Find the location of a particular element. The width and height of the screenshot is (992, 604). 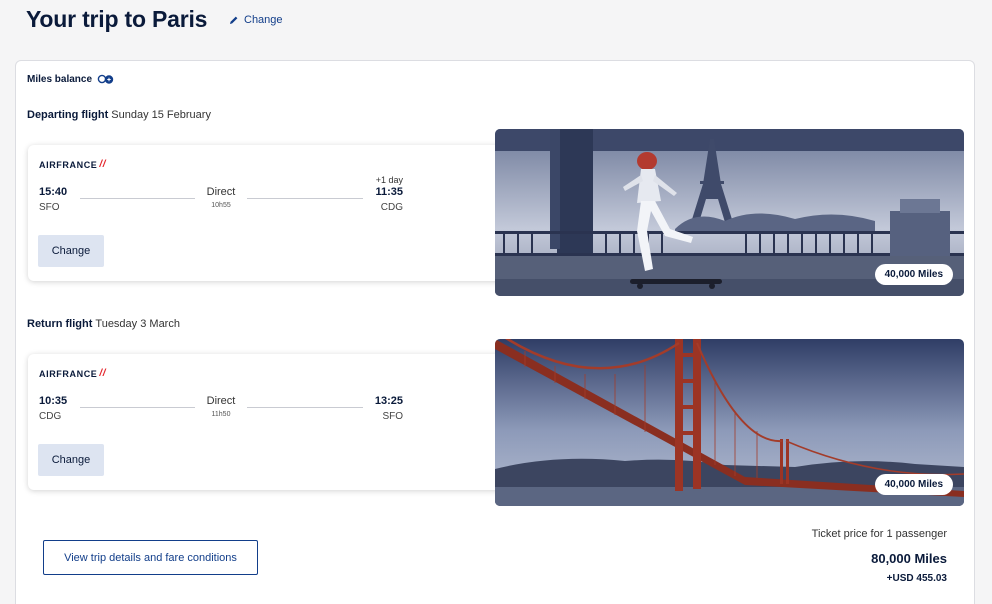

view-trip-details-button: View trip details and fare conditions is located at coordinates (150, 557).